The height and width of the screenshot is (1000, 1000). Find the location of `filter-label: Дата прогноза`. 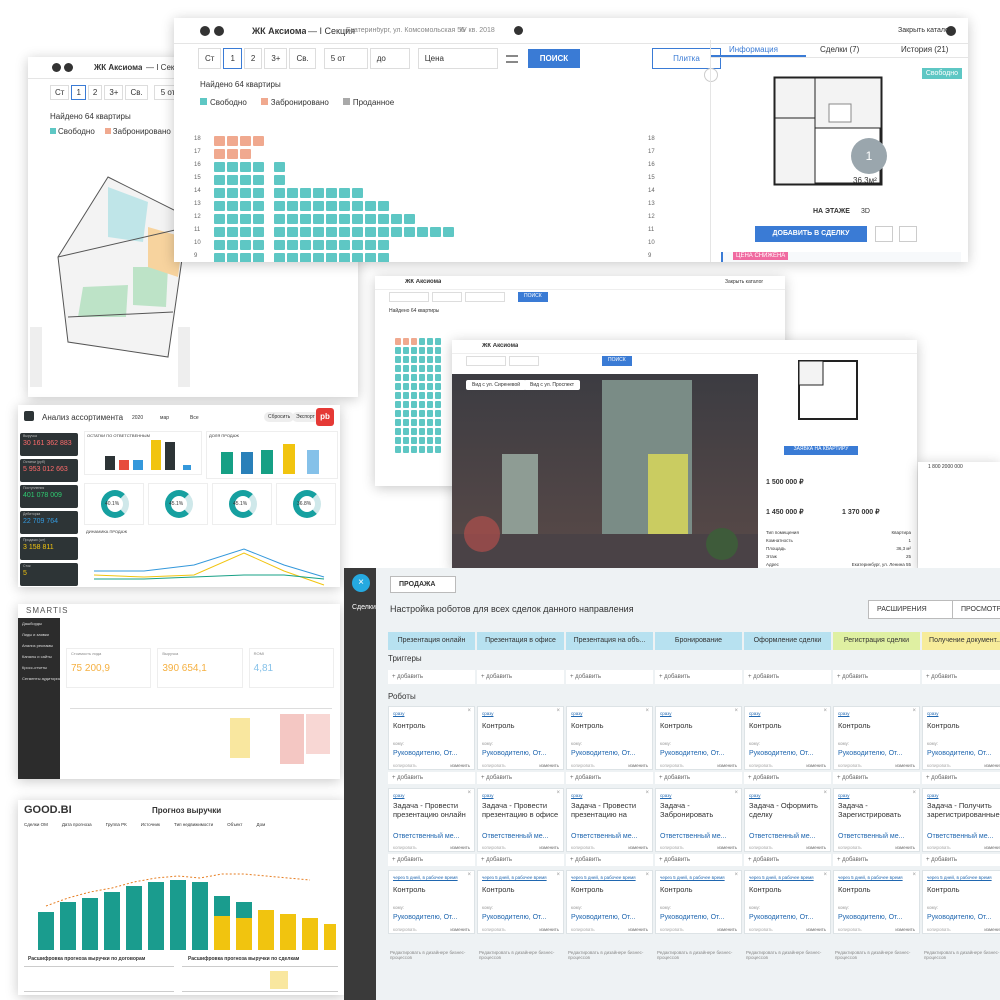

filter-label: Дата прогноза is located at coordinates (77, 837).